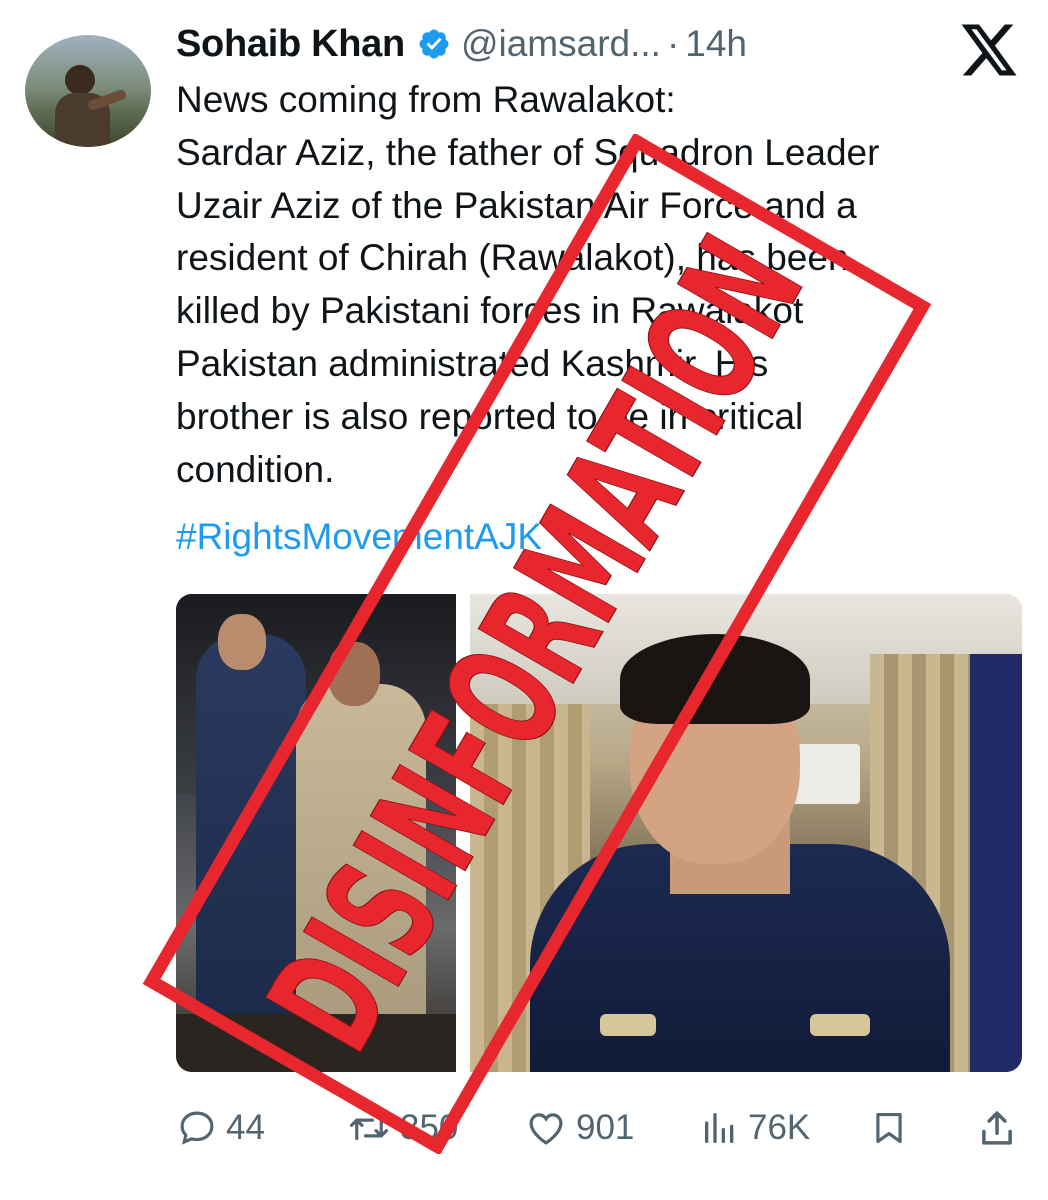 The image size is (1048, 1200). I want to click on photo-hair, so click(715, 679).